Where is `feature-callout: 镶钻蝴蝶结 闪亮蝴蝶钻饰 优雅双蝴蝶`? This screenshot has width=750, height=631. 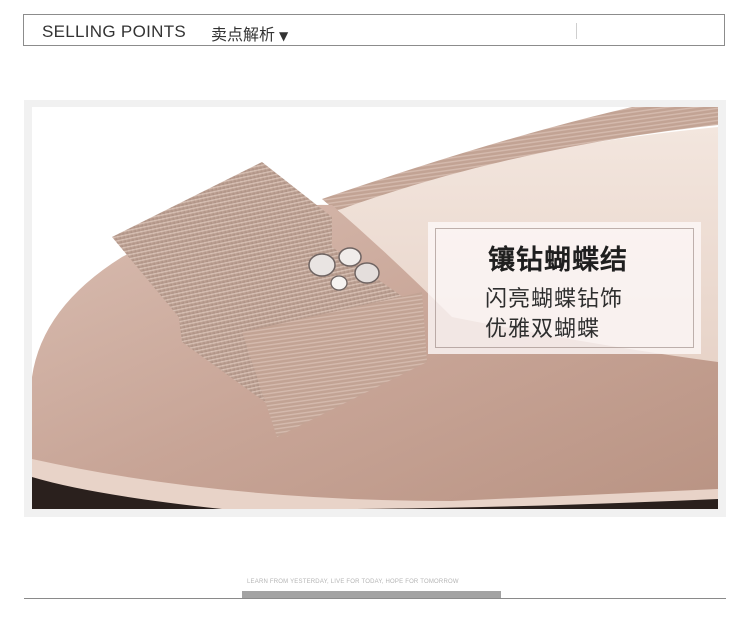
feature-callout: 镶钻蝴蝶结 闪亮蝴蝶钻饰 优雅双蝴蝶 is located at coordinates (564, 288).